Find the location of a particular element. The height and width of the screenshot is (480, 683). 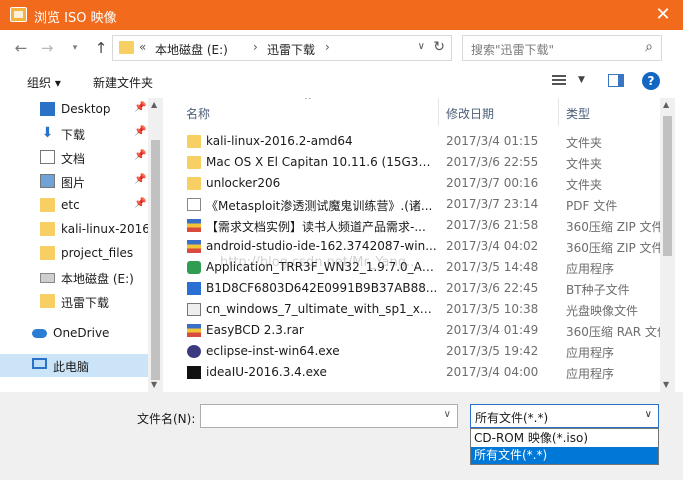

file-name: ideaIU-2016.3.4.exe is located at coordinates (266, 372).